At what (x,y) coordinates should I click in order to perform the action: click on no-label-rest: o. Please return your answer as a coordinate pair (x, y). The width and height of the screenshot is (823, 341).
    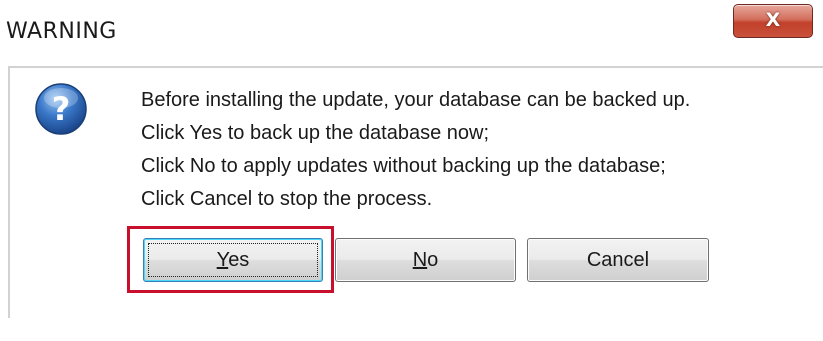
    Looking at the image, I should click on (433, 260).